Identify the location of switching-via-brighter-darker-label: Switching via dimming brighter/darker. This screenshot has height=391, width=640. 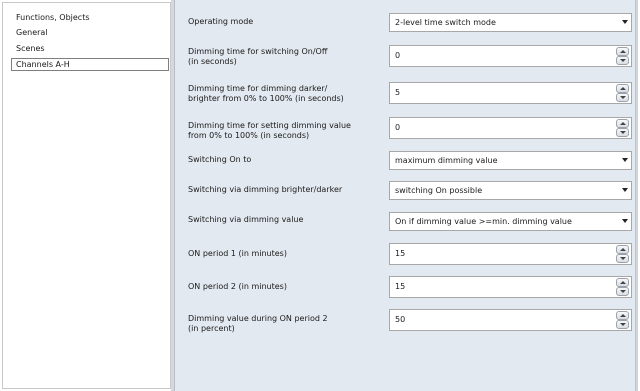
(265, 189).